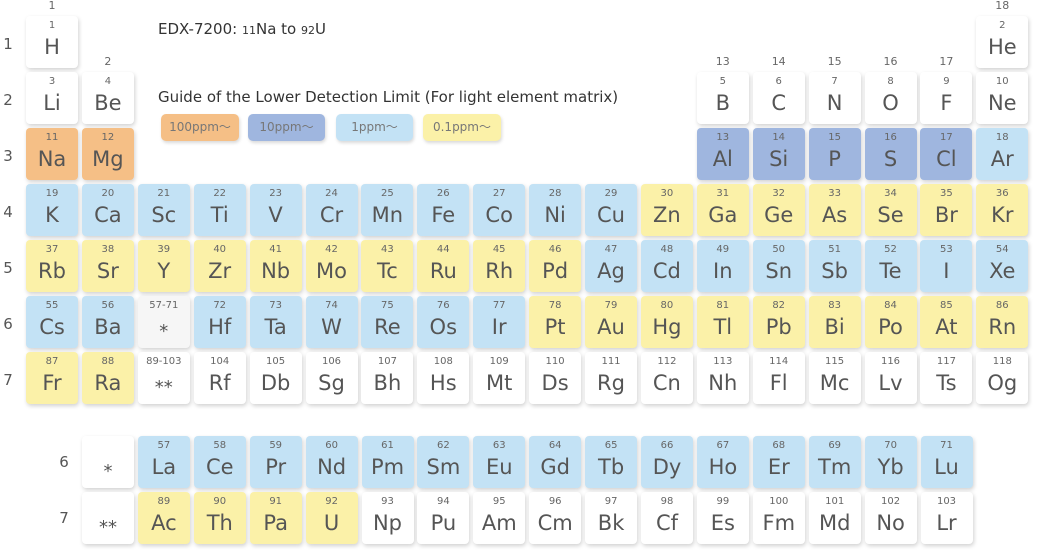 The image size is (1040, 557). Describe the element at coordinates (331, 271) in the screenshot. I see `element-symbol: Mo` at that location.